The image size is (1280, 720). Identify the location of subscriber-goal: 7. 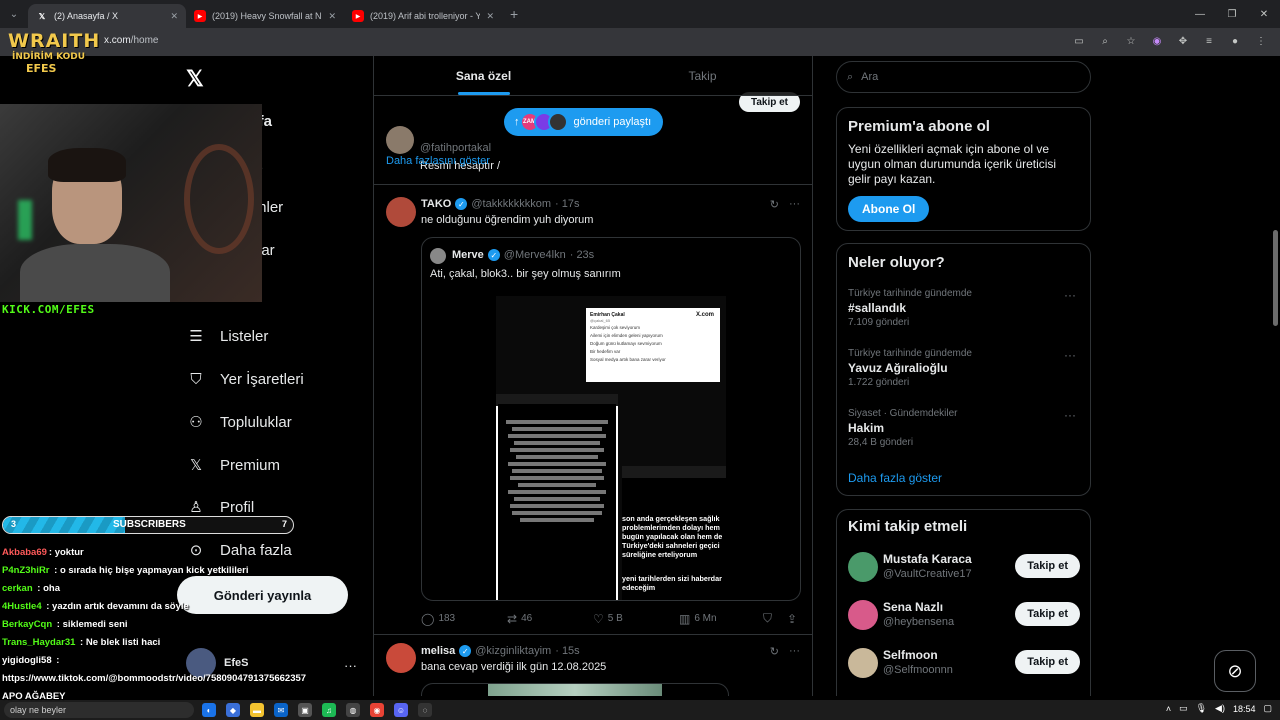
(284, 524).